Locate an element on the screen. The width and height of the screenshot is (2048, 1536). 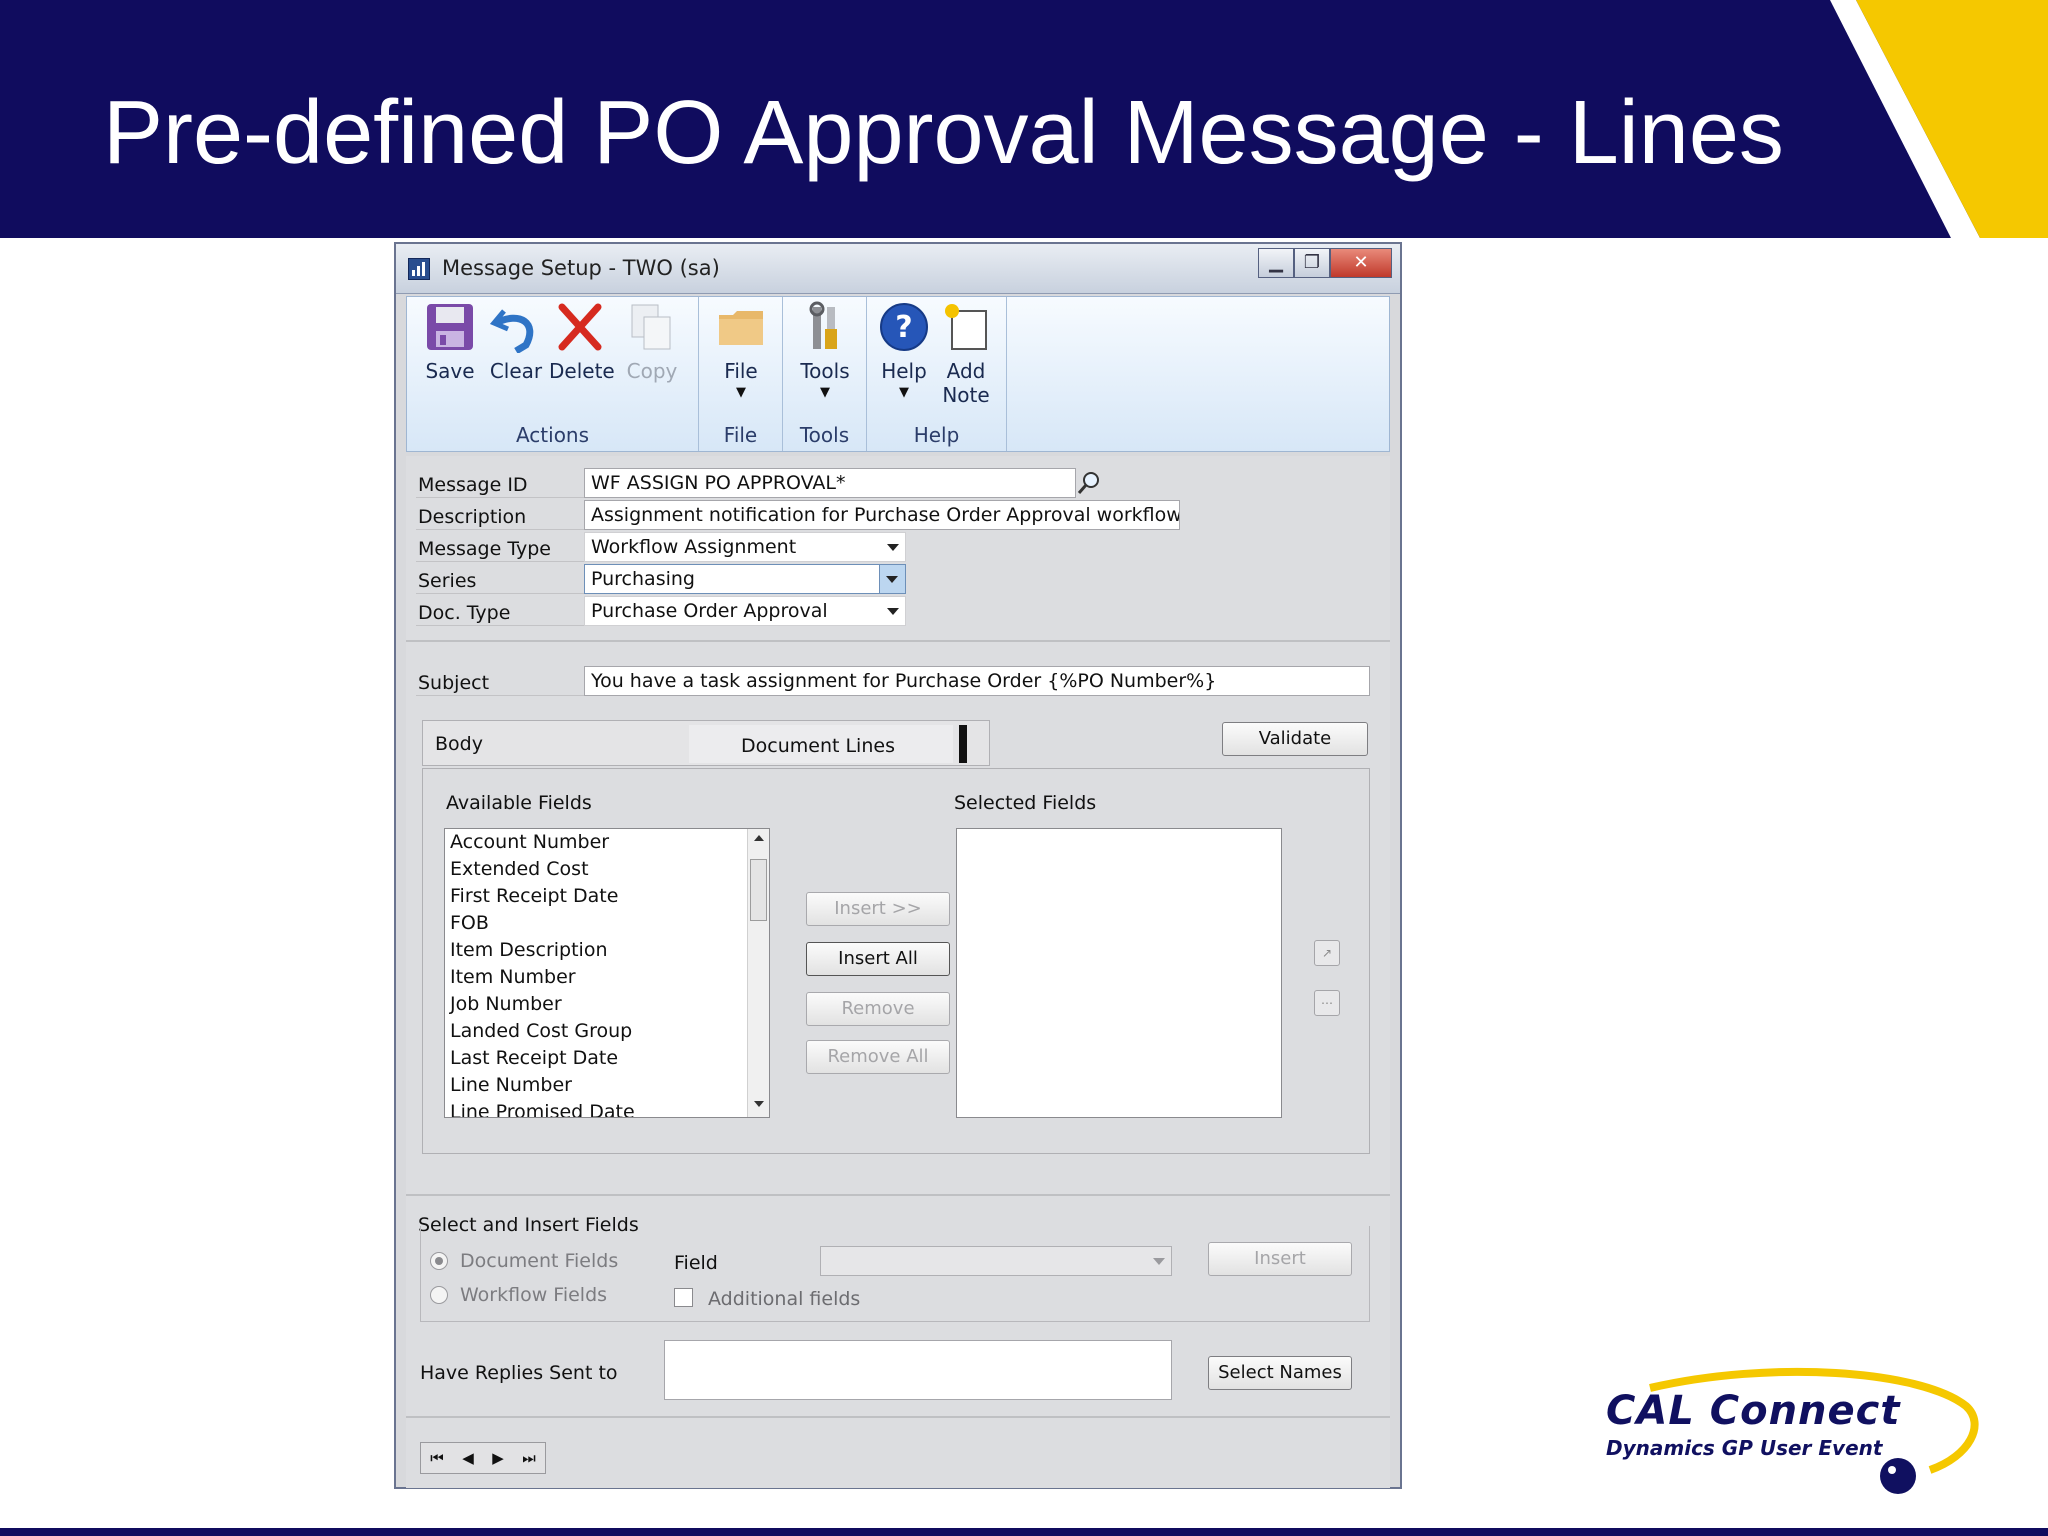
copy-label: Copy is located at coordinates (652, 371).